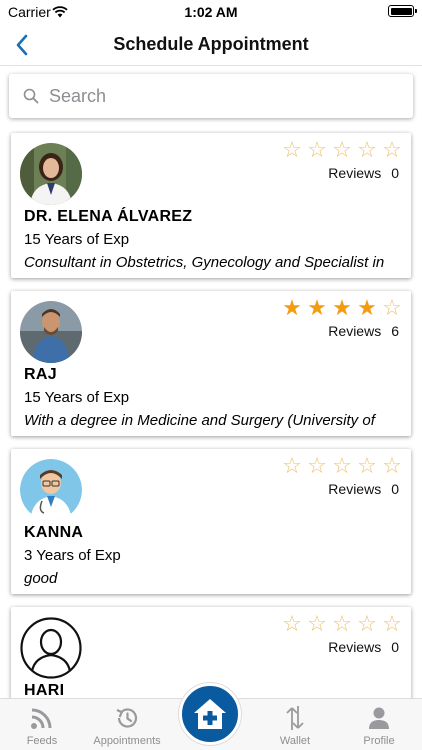 Image resolution: width=422 pixels, height=750 pixels. What do you see at coordinates (379, 718) in the screenshot?
I see `person-icon` at bounding box center [379, 718].